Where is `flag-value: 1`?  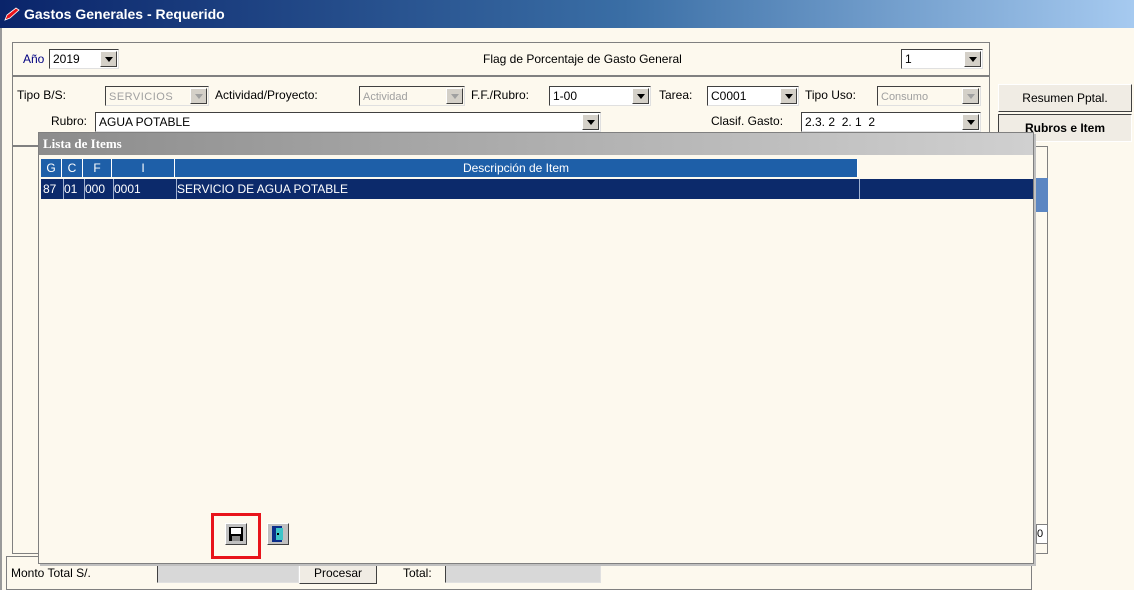 flag-value: 1 is located at coordinates (908, 59).